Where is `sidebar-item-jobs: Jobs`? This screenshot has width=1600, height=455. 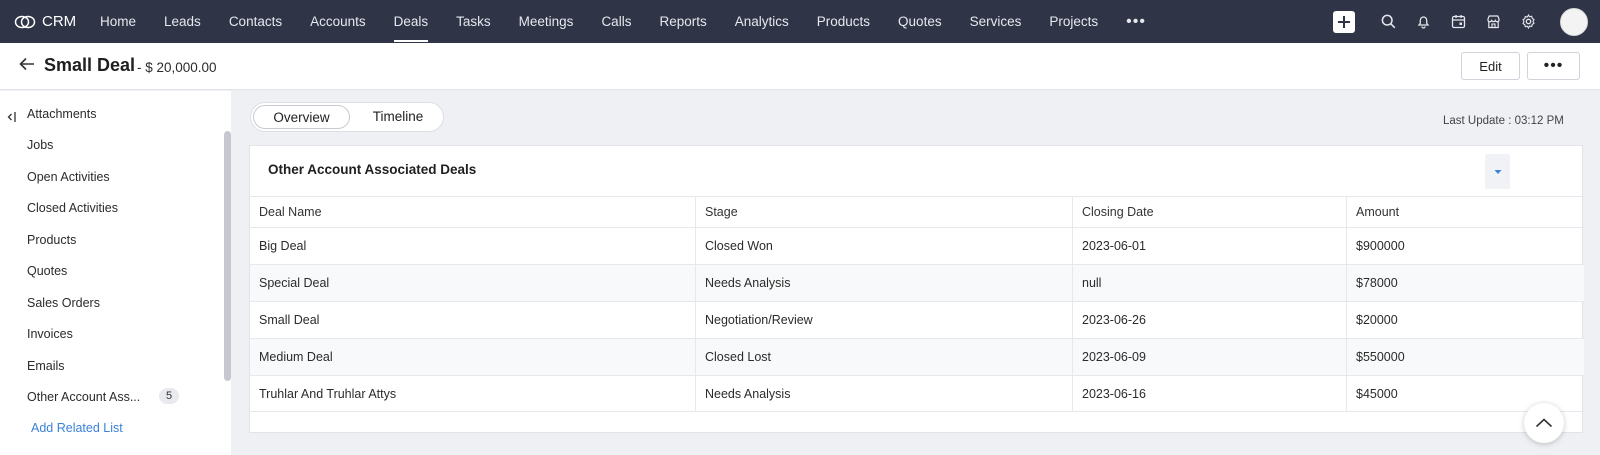
sidebar-item-jobs: Jobs is located at coordinates (40, 145).